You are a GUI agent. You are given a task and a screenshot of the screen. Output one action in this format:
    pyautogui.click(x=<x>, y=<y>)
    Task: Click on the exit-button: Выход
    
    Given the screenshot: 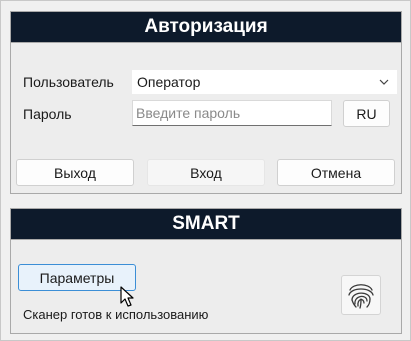 What is the action you would take?
    pyautogui.click(x=75, y=172)
    